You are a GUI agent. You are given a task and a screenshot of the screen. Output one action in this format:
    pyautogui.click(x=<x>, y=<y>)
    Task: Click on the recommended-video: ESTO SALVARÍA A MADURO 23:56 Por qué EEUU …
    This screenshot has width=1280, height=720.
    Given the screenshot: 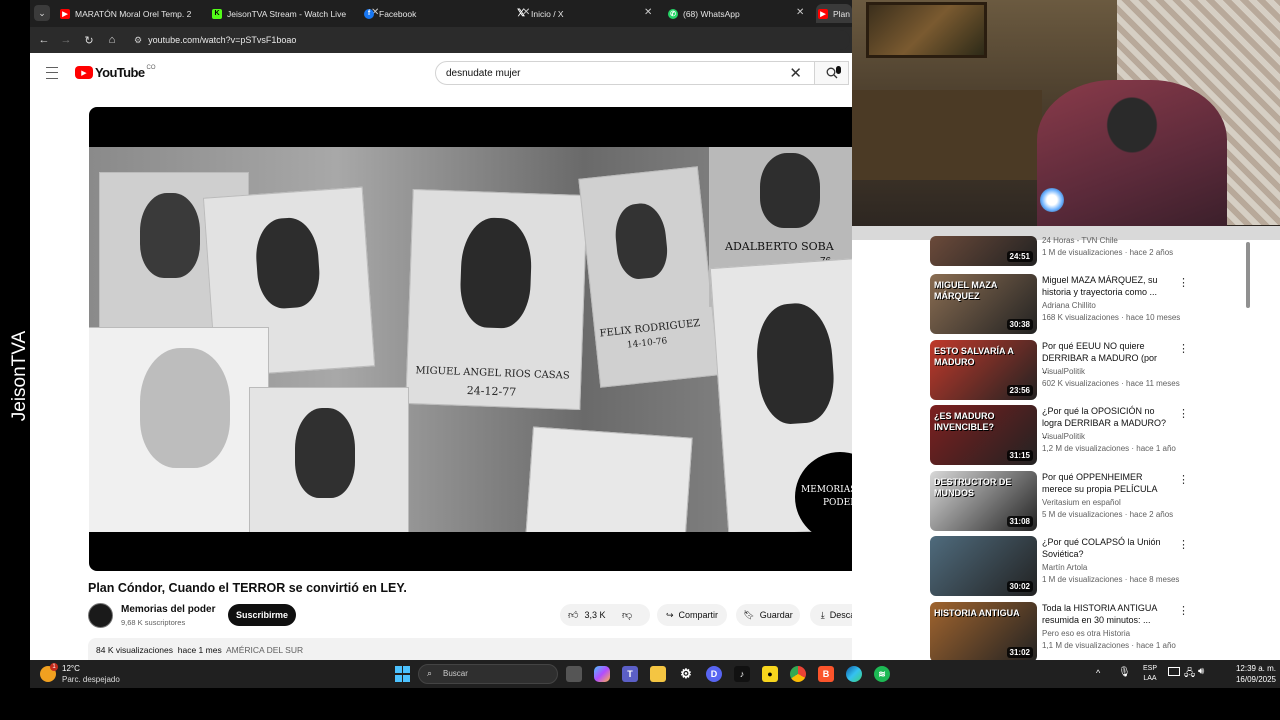 What is the action you would take?
    pyautogui.click(x=1060, y=370)
    